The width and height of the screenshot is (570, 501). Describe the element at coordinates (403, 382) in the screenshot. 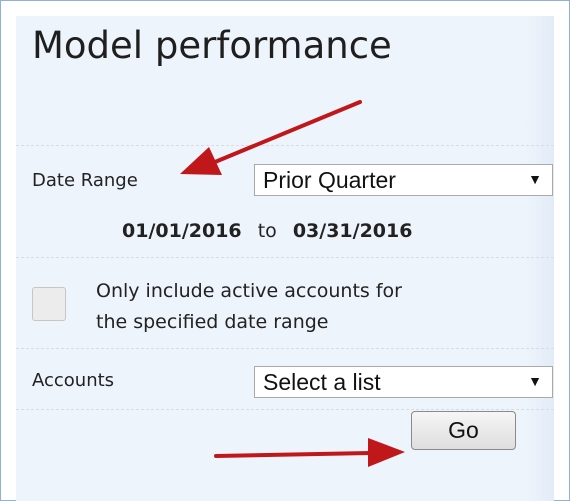

I see `accounts-select: Select a list ▼` at that location.